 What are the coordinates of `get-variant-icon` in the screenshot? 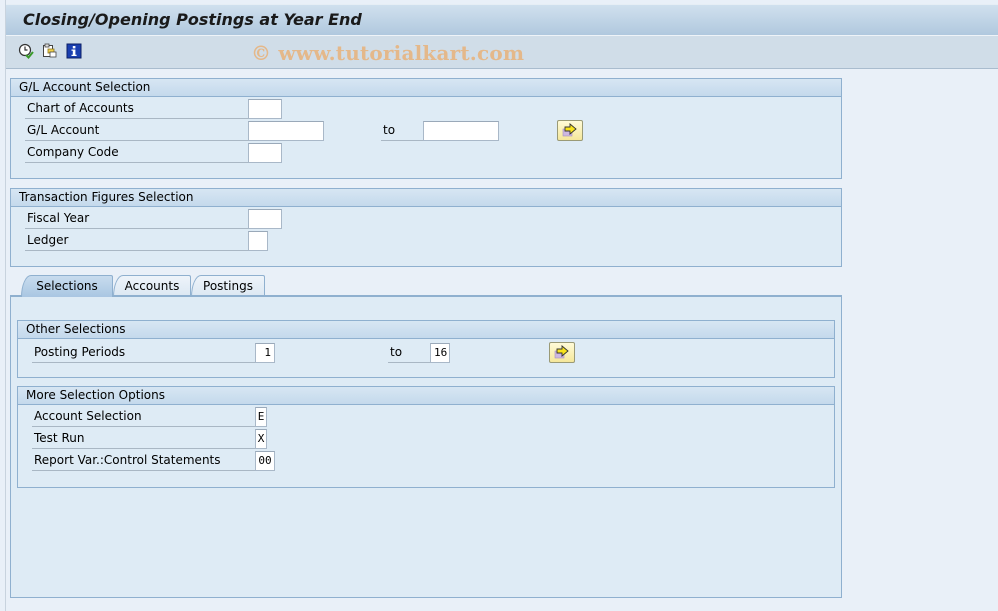 It's located at (50, 51).